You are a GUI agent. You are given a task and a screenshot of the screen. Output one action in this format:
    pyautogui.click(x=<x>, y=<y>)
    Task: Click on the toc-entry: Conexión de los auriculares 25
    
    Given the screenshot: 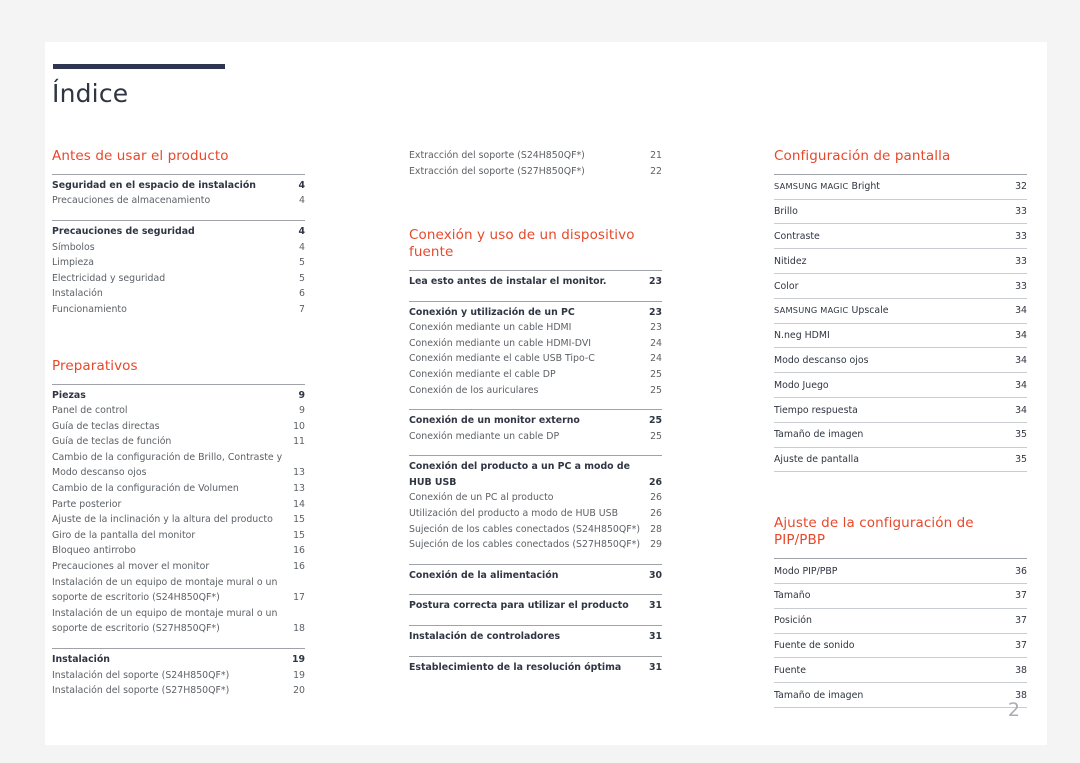 What is the action you would take?
    pyautogui.click(x=535, y=391)
    